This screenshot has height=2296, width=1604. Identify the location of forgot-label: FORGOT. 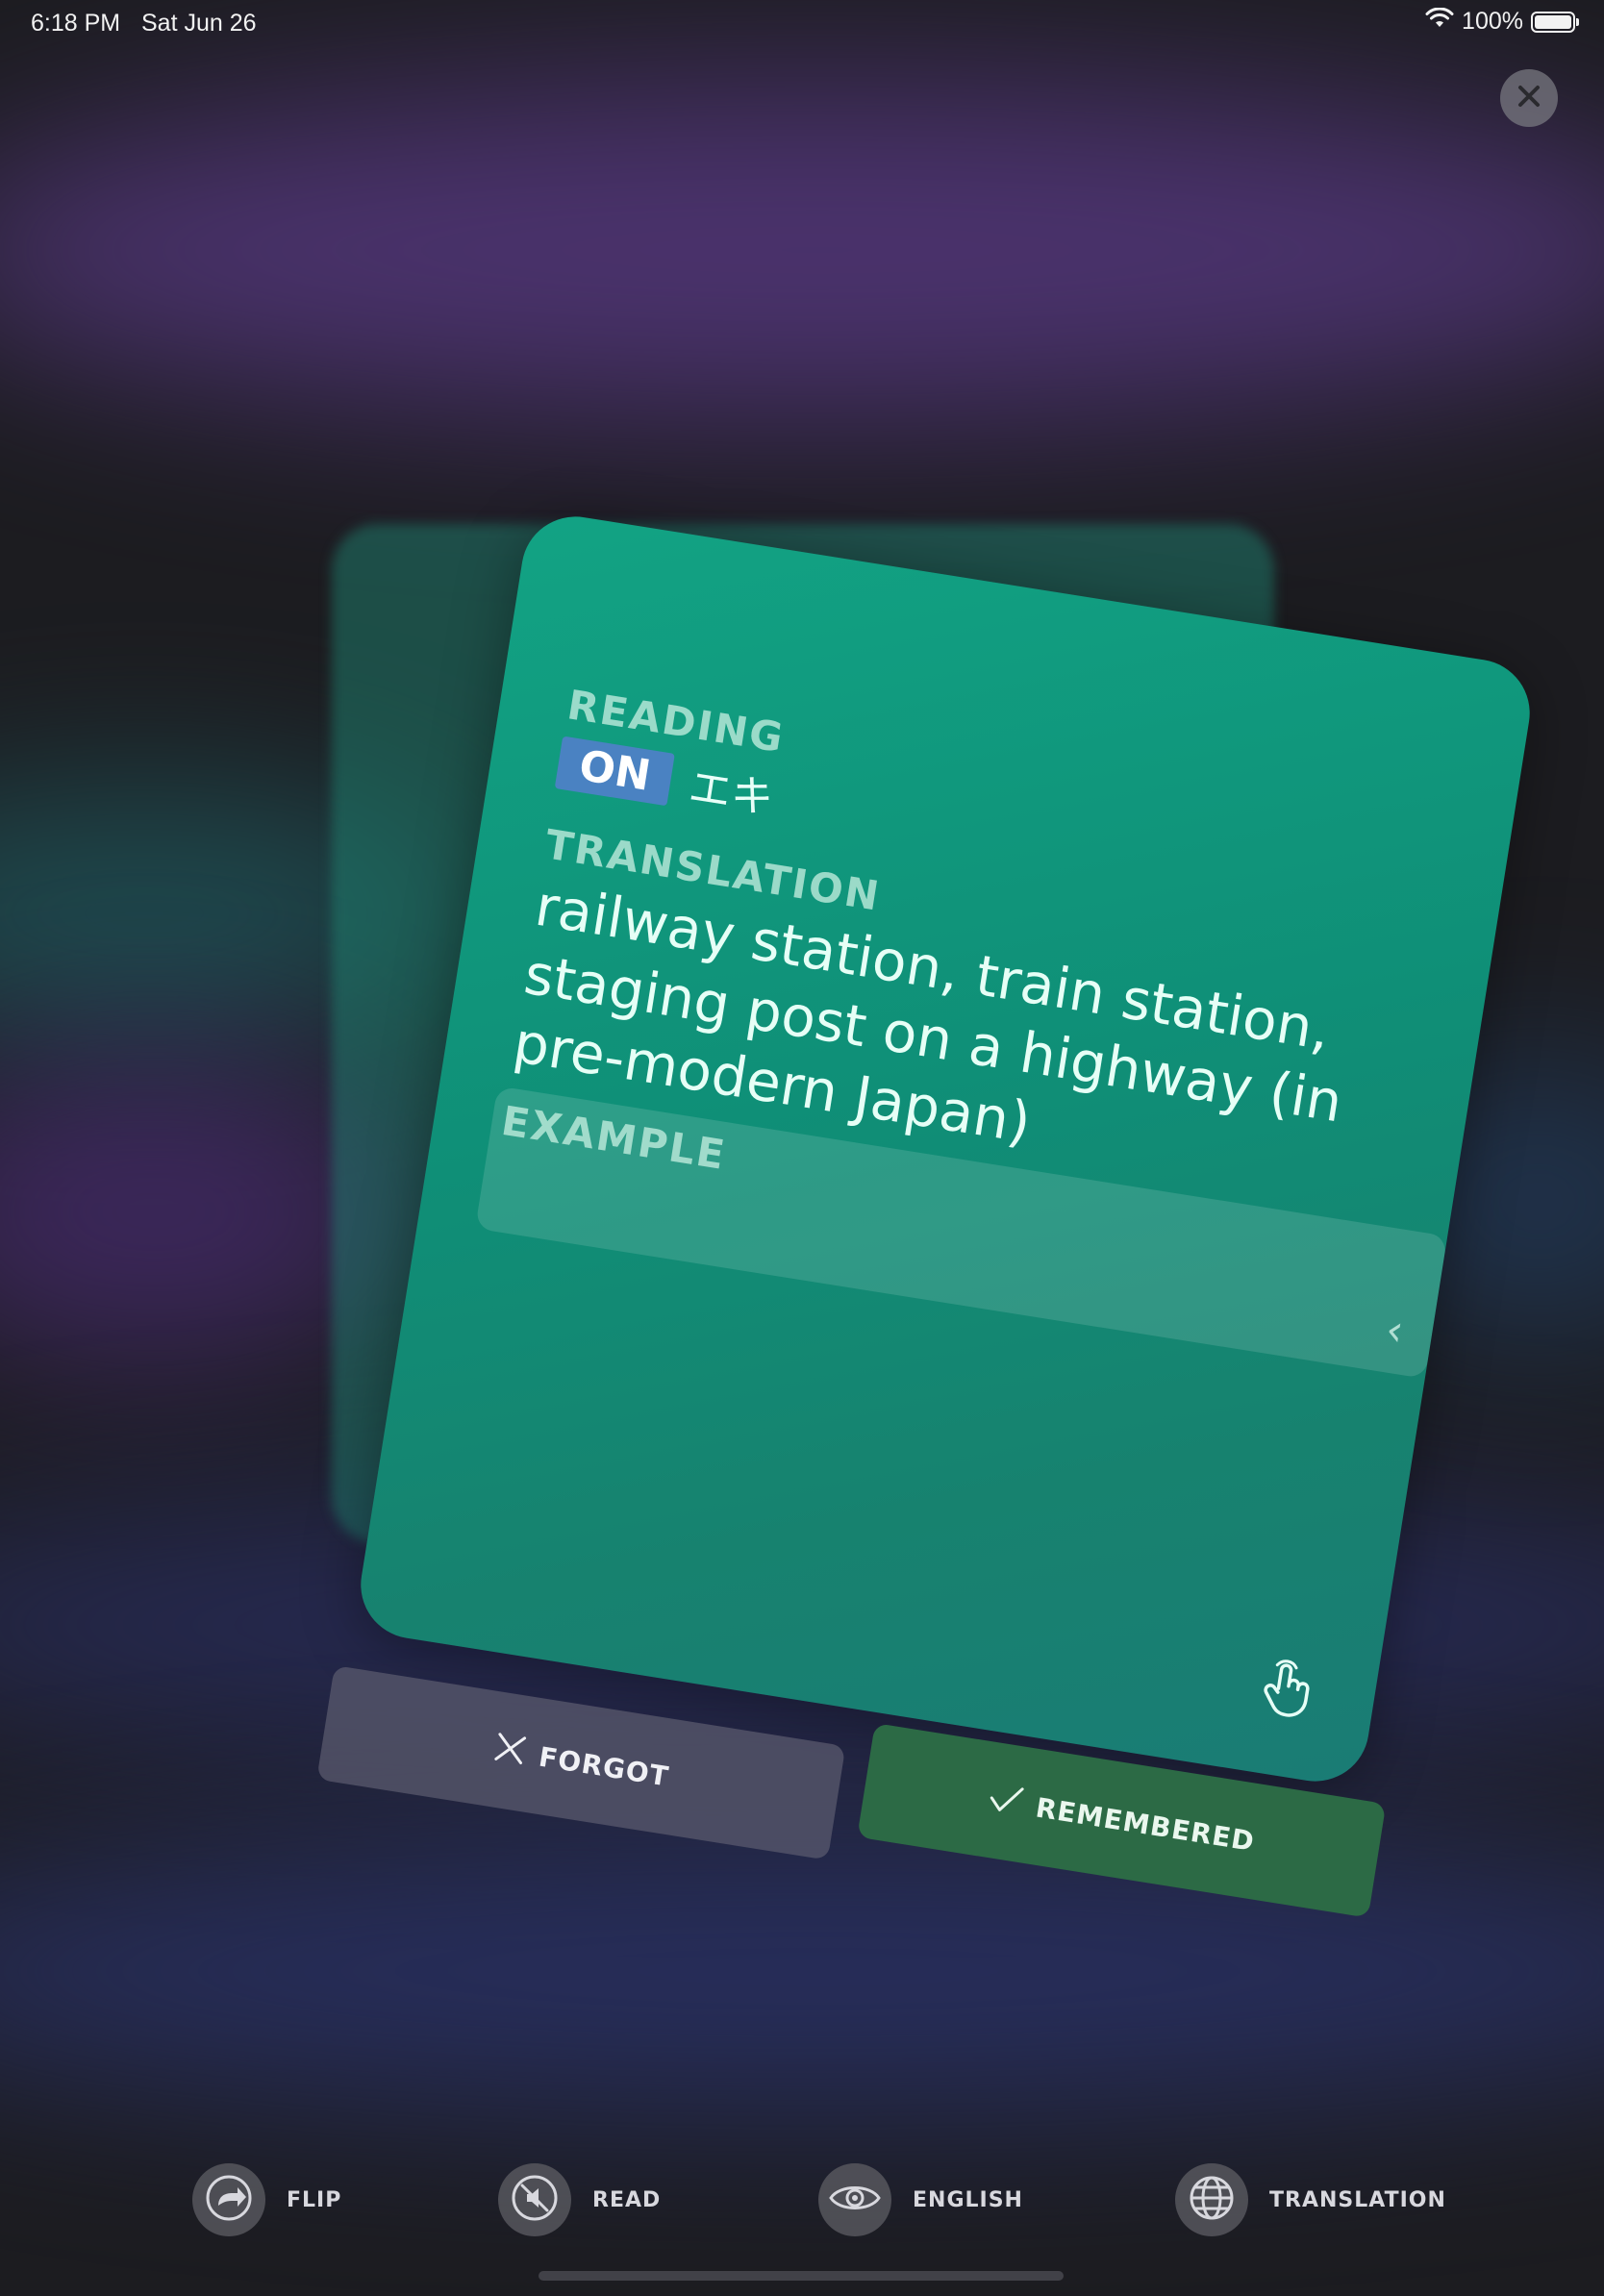
(604, 1766).